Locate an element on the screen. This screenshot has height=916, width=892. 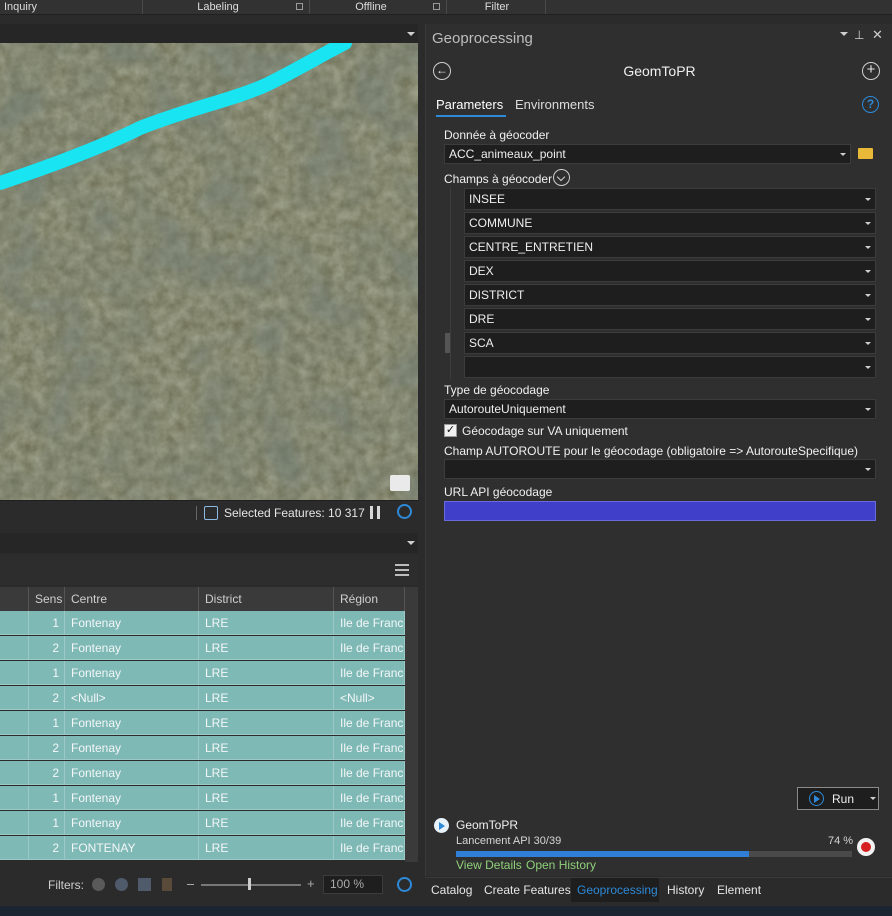
zoom-out-icon is located at coordinates (190, 884).